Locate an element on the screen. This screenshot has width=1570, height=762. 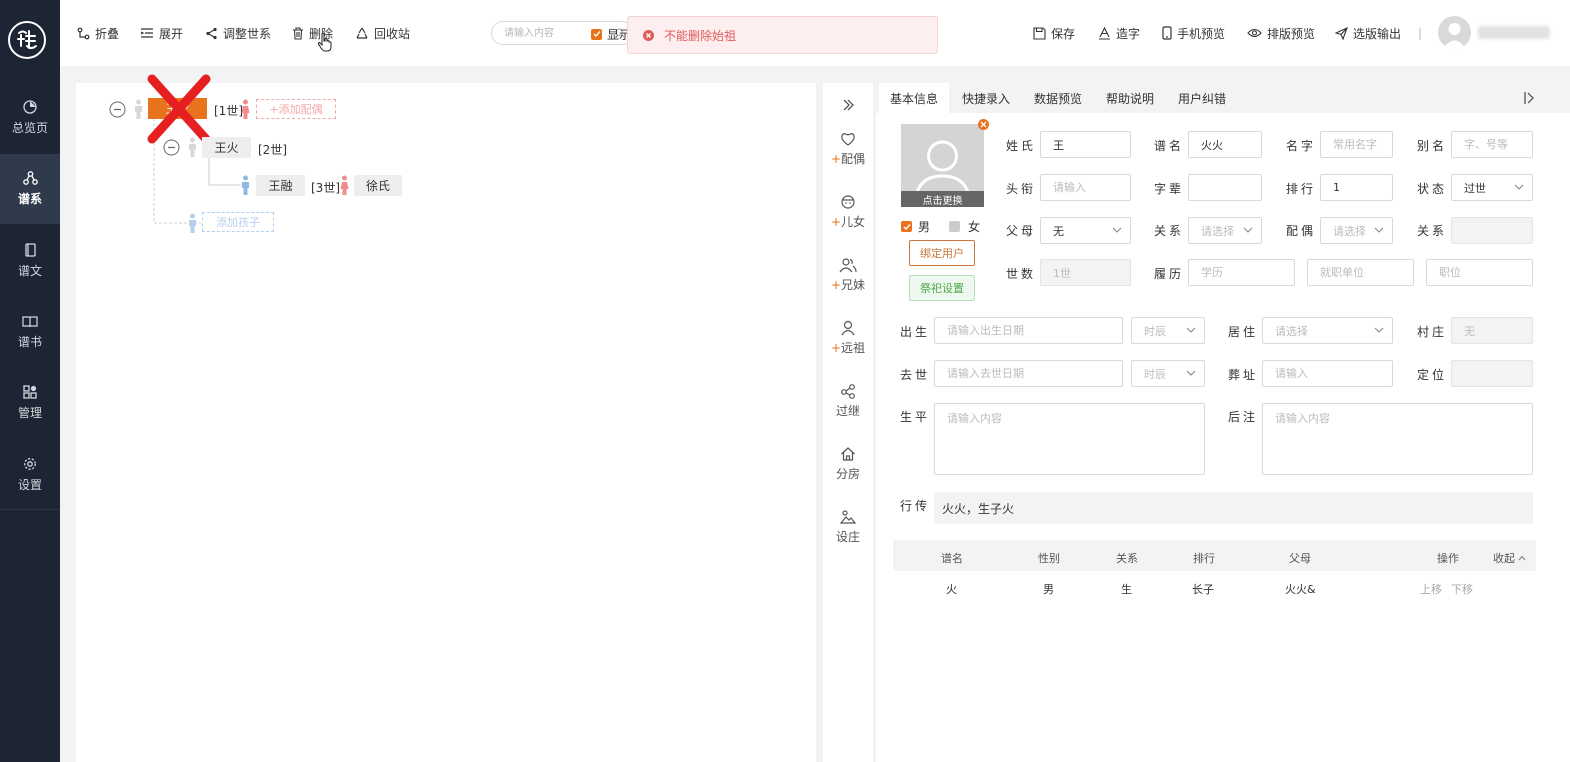
zibei-input is located at coordinates (1225, 187).